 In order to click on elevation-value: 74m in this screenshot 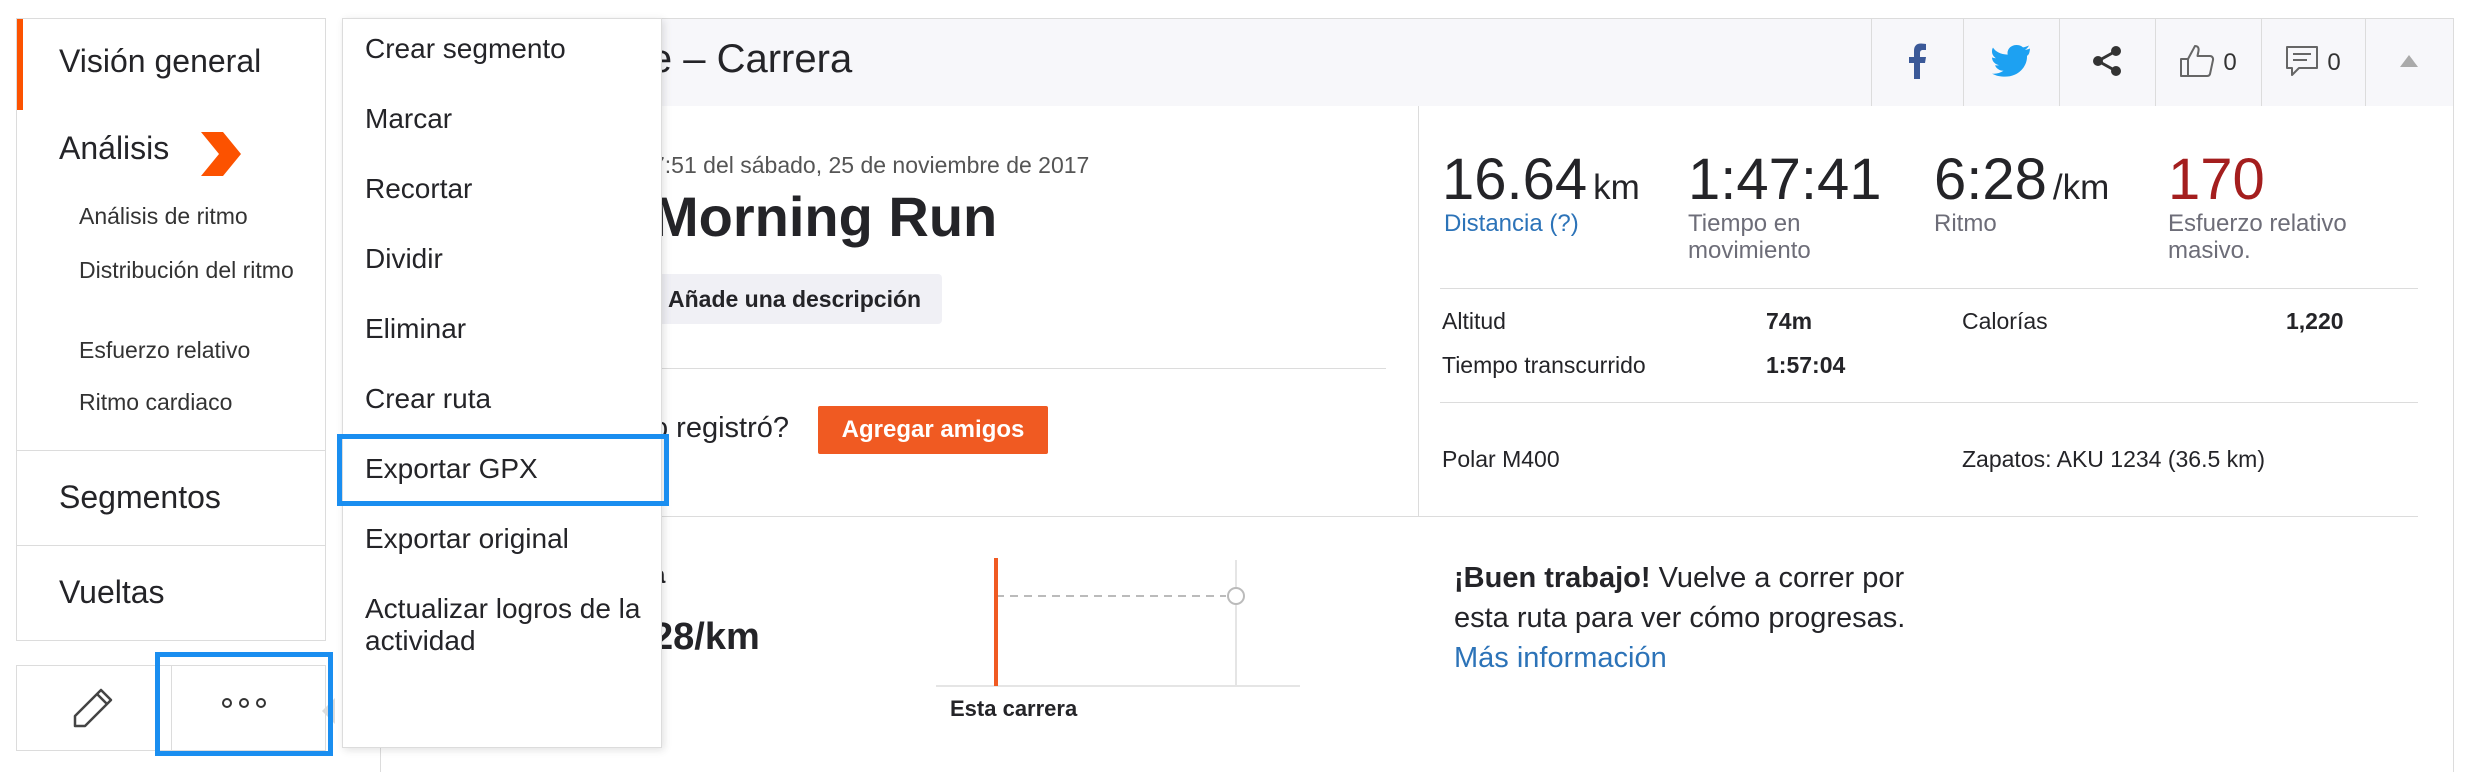, I will do `click(1789, 321)`.